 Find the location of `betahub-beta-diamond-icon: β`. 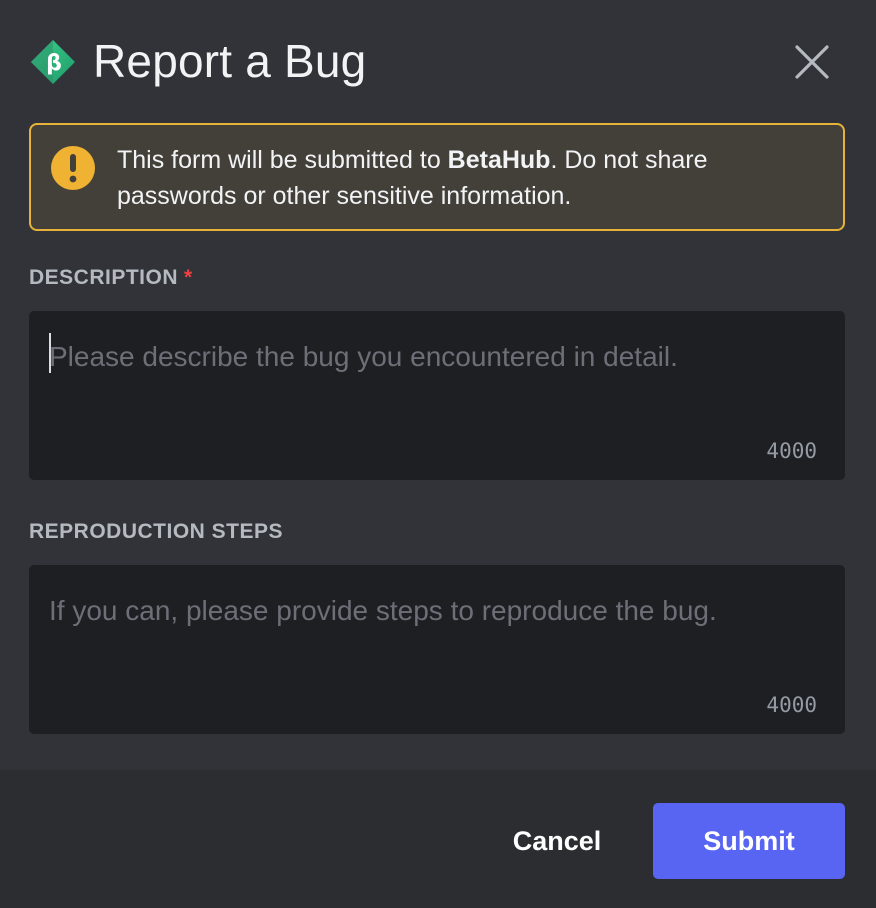

betahub-beta-diamond-icon: β is located at coordinates (53, 62).